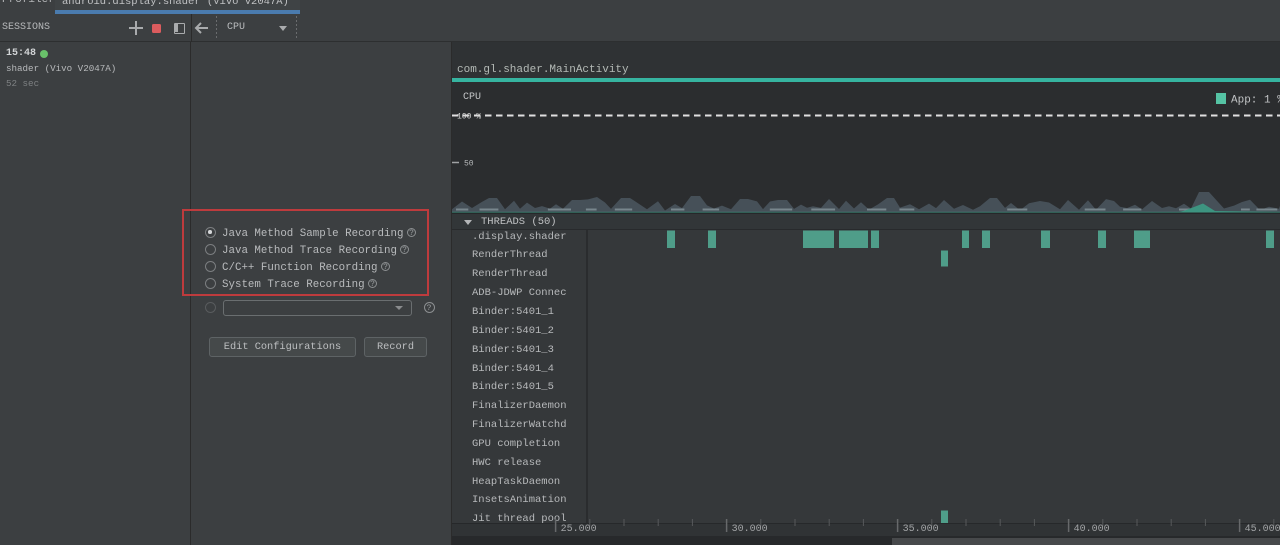 Image resolution: width=1280 pixels, height=545 pixels. I want to click on svg-text: CPU, so click(472, 97).